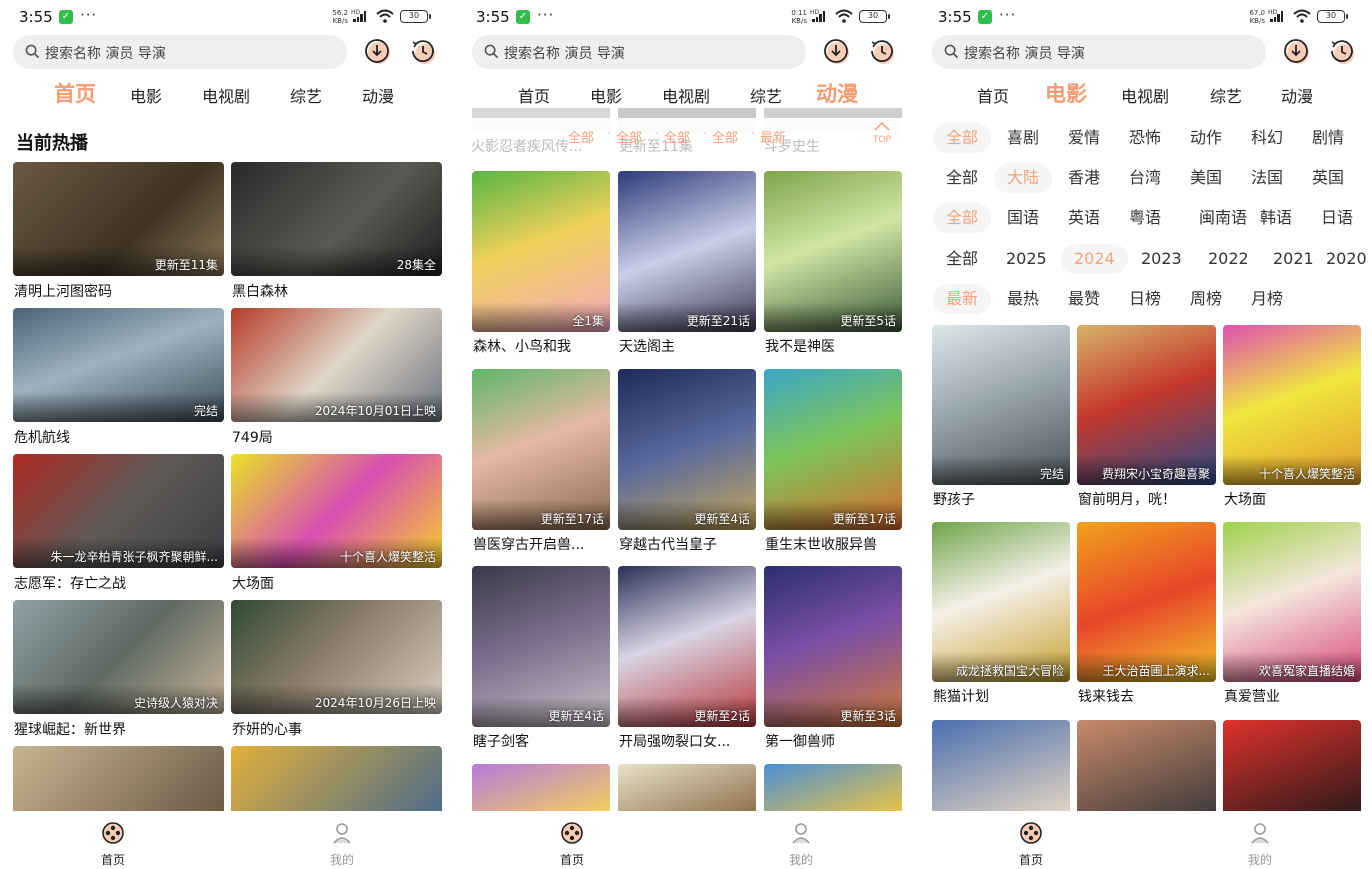 Image resolution: width=1372 pixels, height=869 pixels. What do you see at coordinates (1084, 299) in the screenshot?
I see `filter-chip: 最赞` at bounding box center [1084, 299].